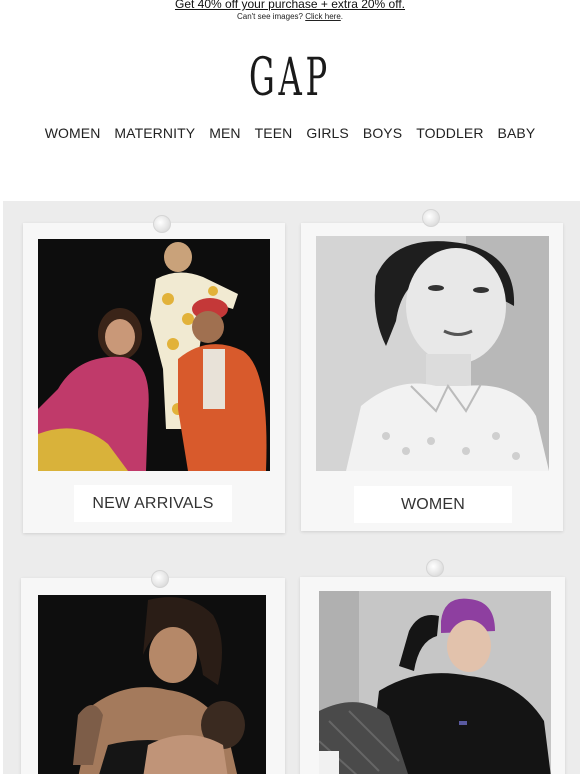 This screenshot has height=774, width=580. I want to click on nav-item-baby: BABY, so click(517, 133).